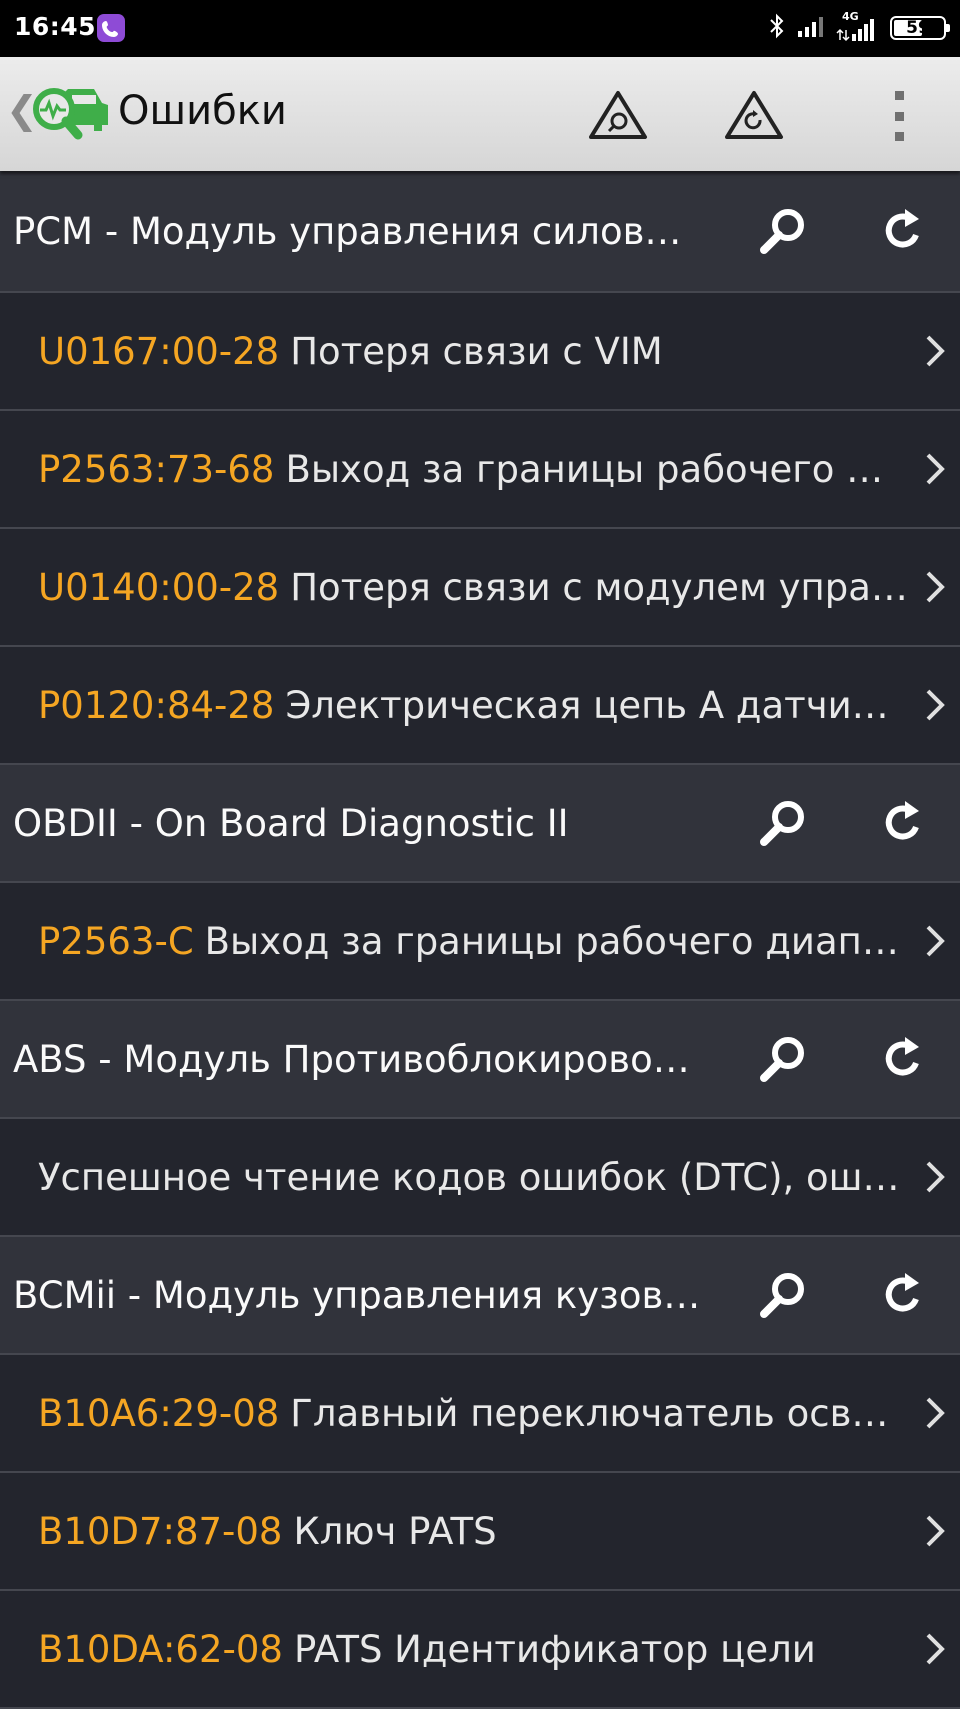 This screenshot has width=960, height=1709. Describe the element at coordinates (395, 1531) in the screenshot. I see `dtc-description: Ключ PATS` at that location.